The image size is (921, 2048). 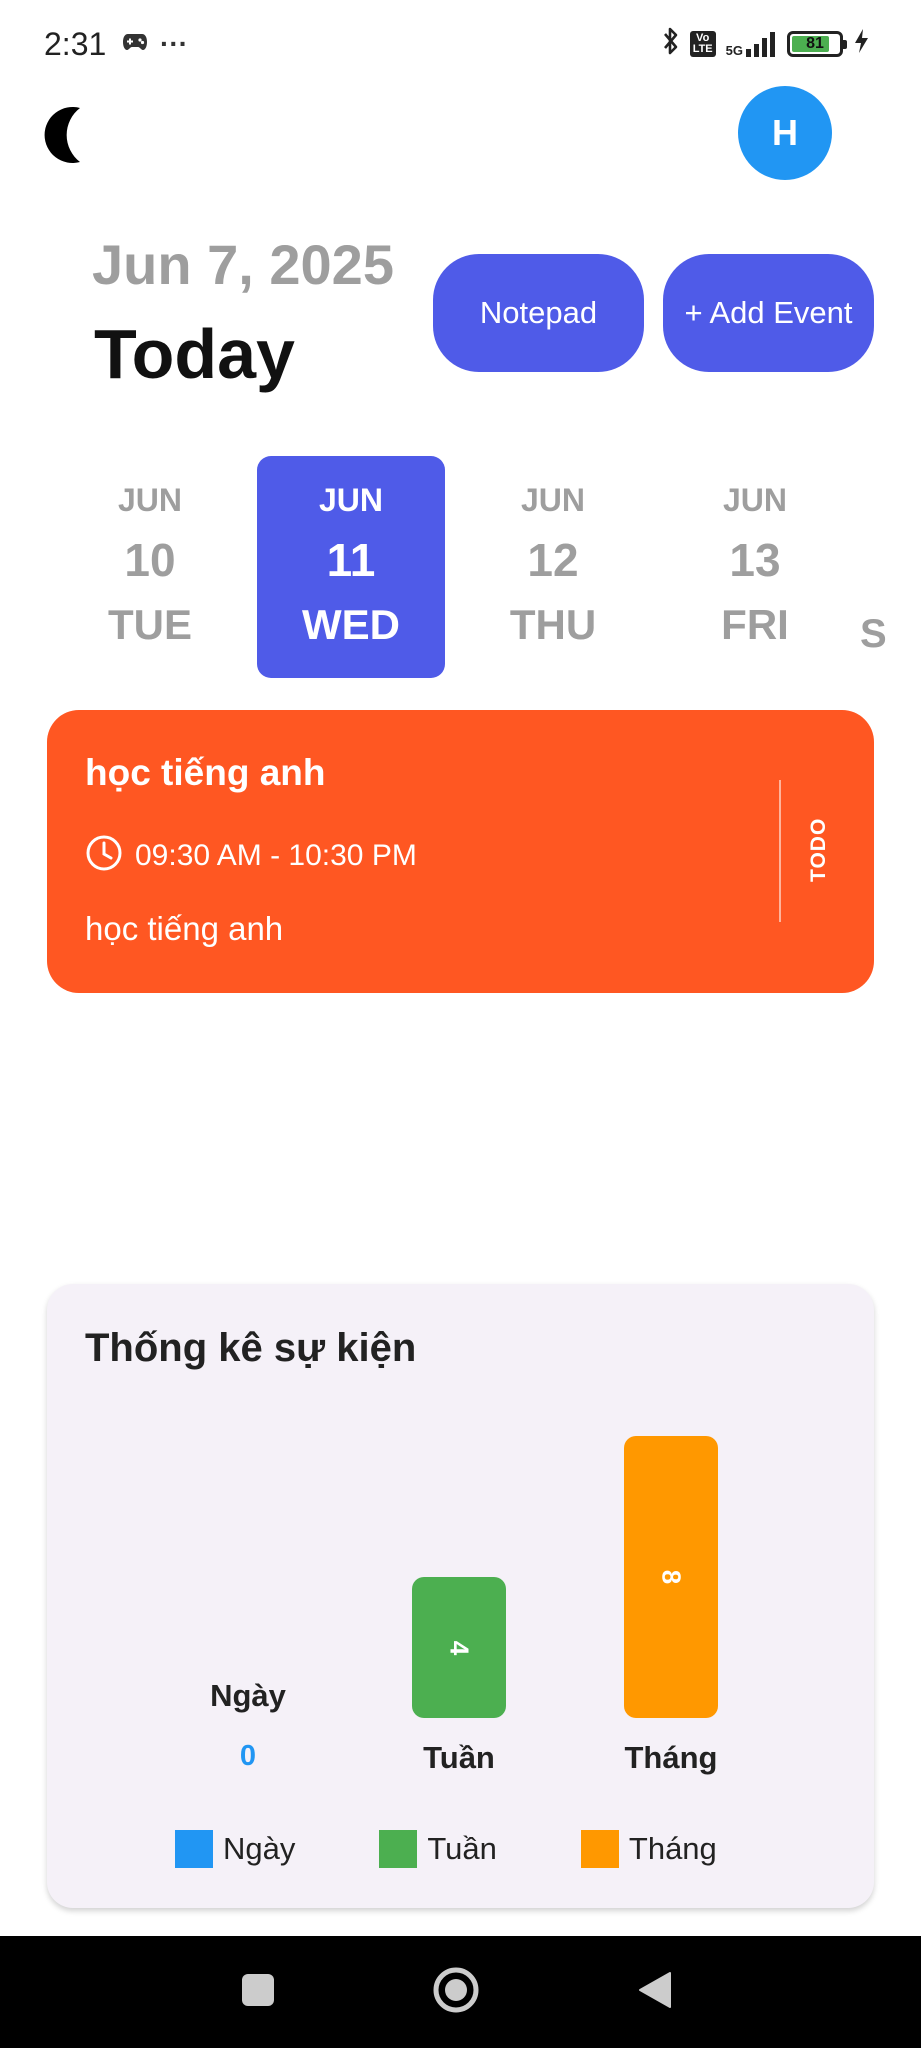 I want to click on day-weekday: THU, so click(x=553, y=624).